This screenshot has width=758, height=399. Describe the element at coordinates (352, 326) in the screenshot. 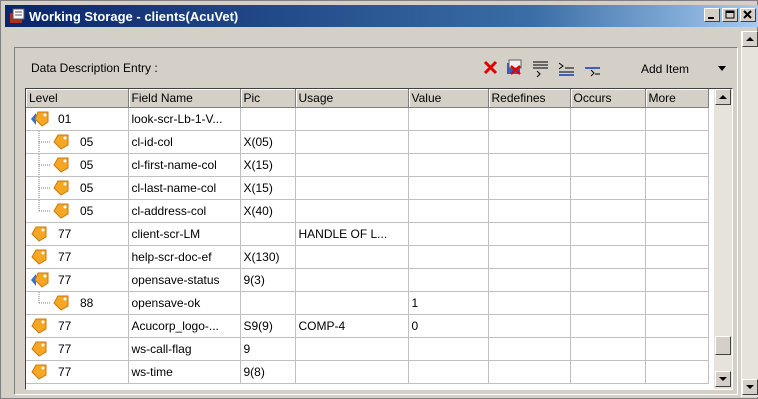

I see `usage-cell: COMP-4` at that location.